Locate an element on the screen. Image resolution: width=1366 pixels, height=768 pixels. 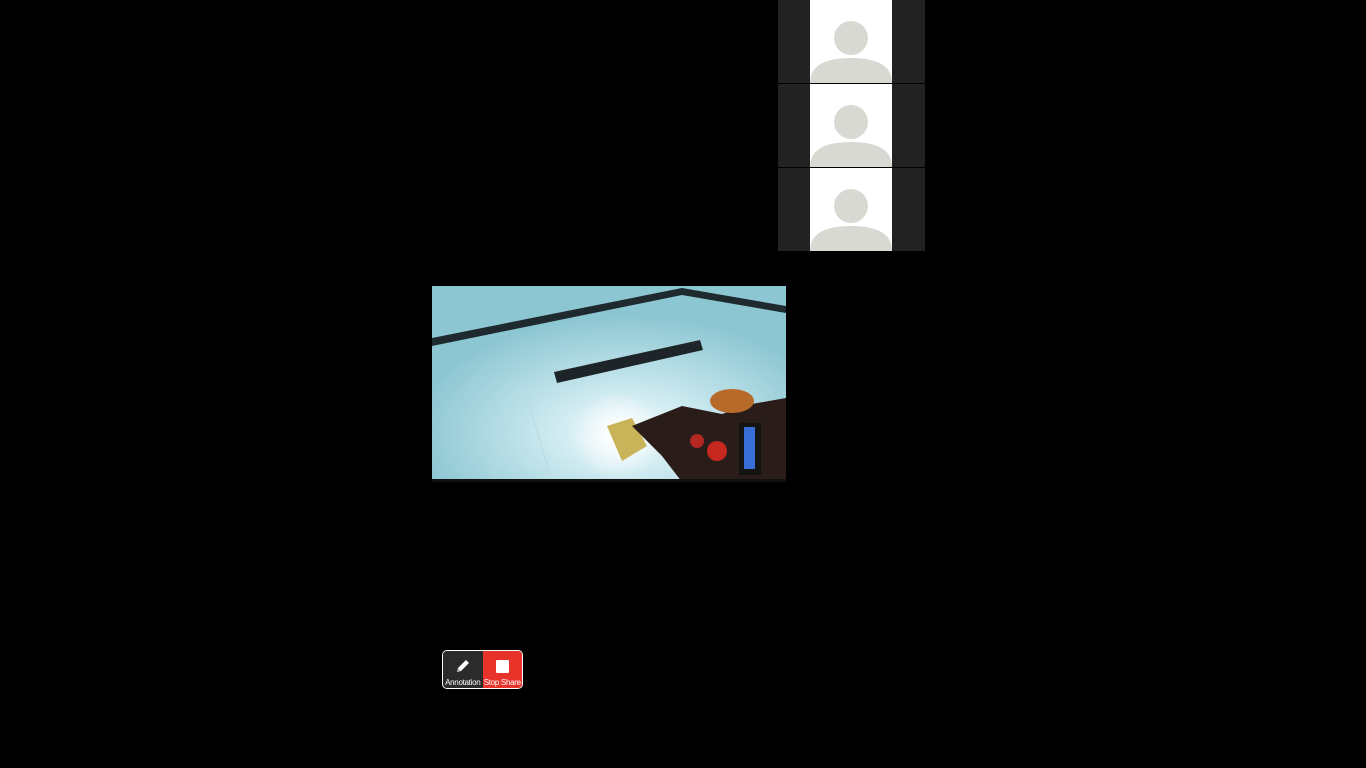
share-controls: Annotation Stop Share is located at coordinates (482, 669).